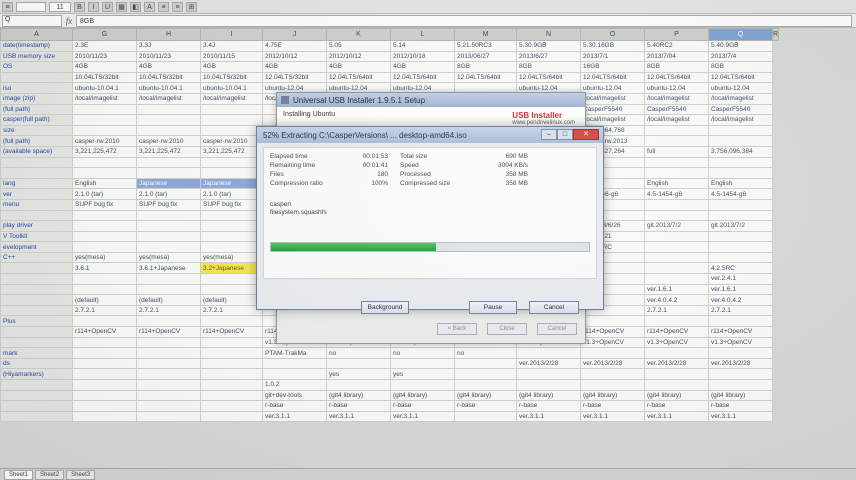  Describe the element at coordinates (676, 342) in the screenshot. I see `cell: v1.3+OpenCV` at that location.